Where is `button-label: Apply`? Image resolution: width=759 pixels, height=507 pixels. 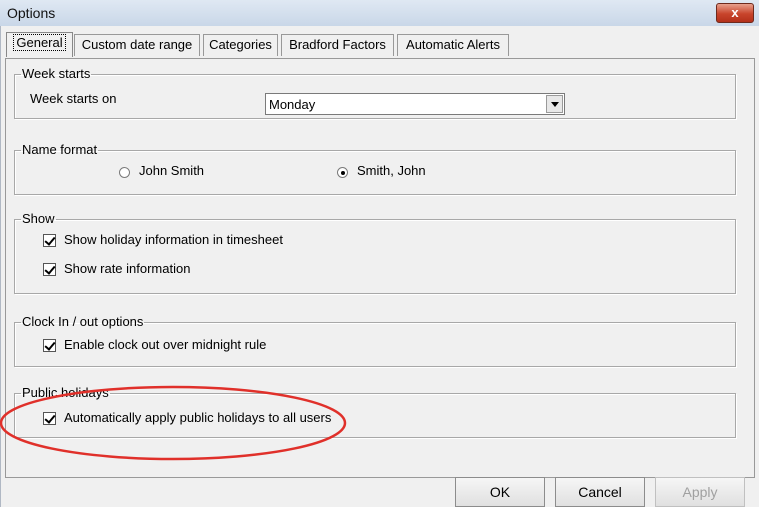 button-label: Apply is located at coordinates (700, 492).